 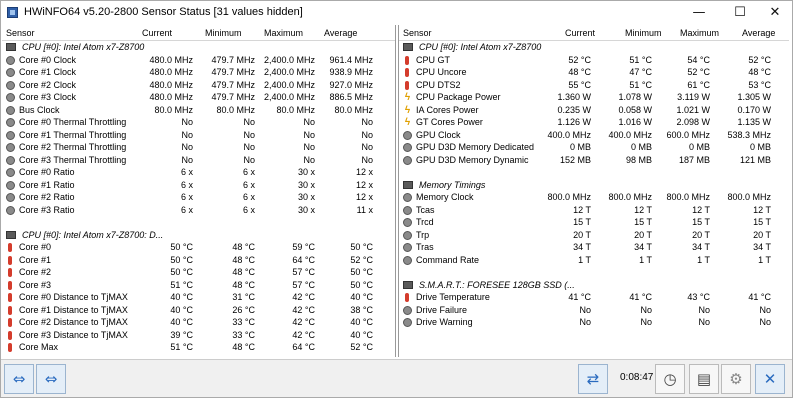 I want to click on sensor-name: Core #2, so click(x=35, y=272).